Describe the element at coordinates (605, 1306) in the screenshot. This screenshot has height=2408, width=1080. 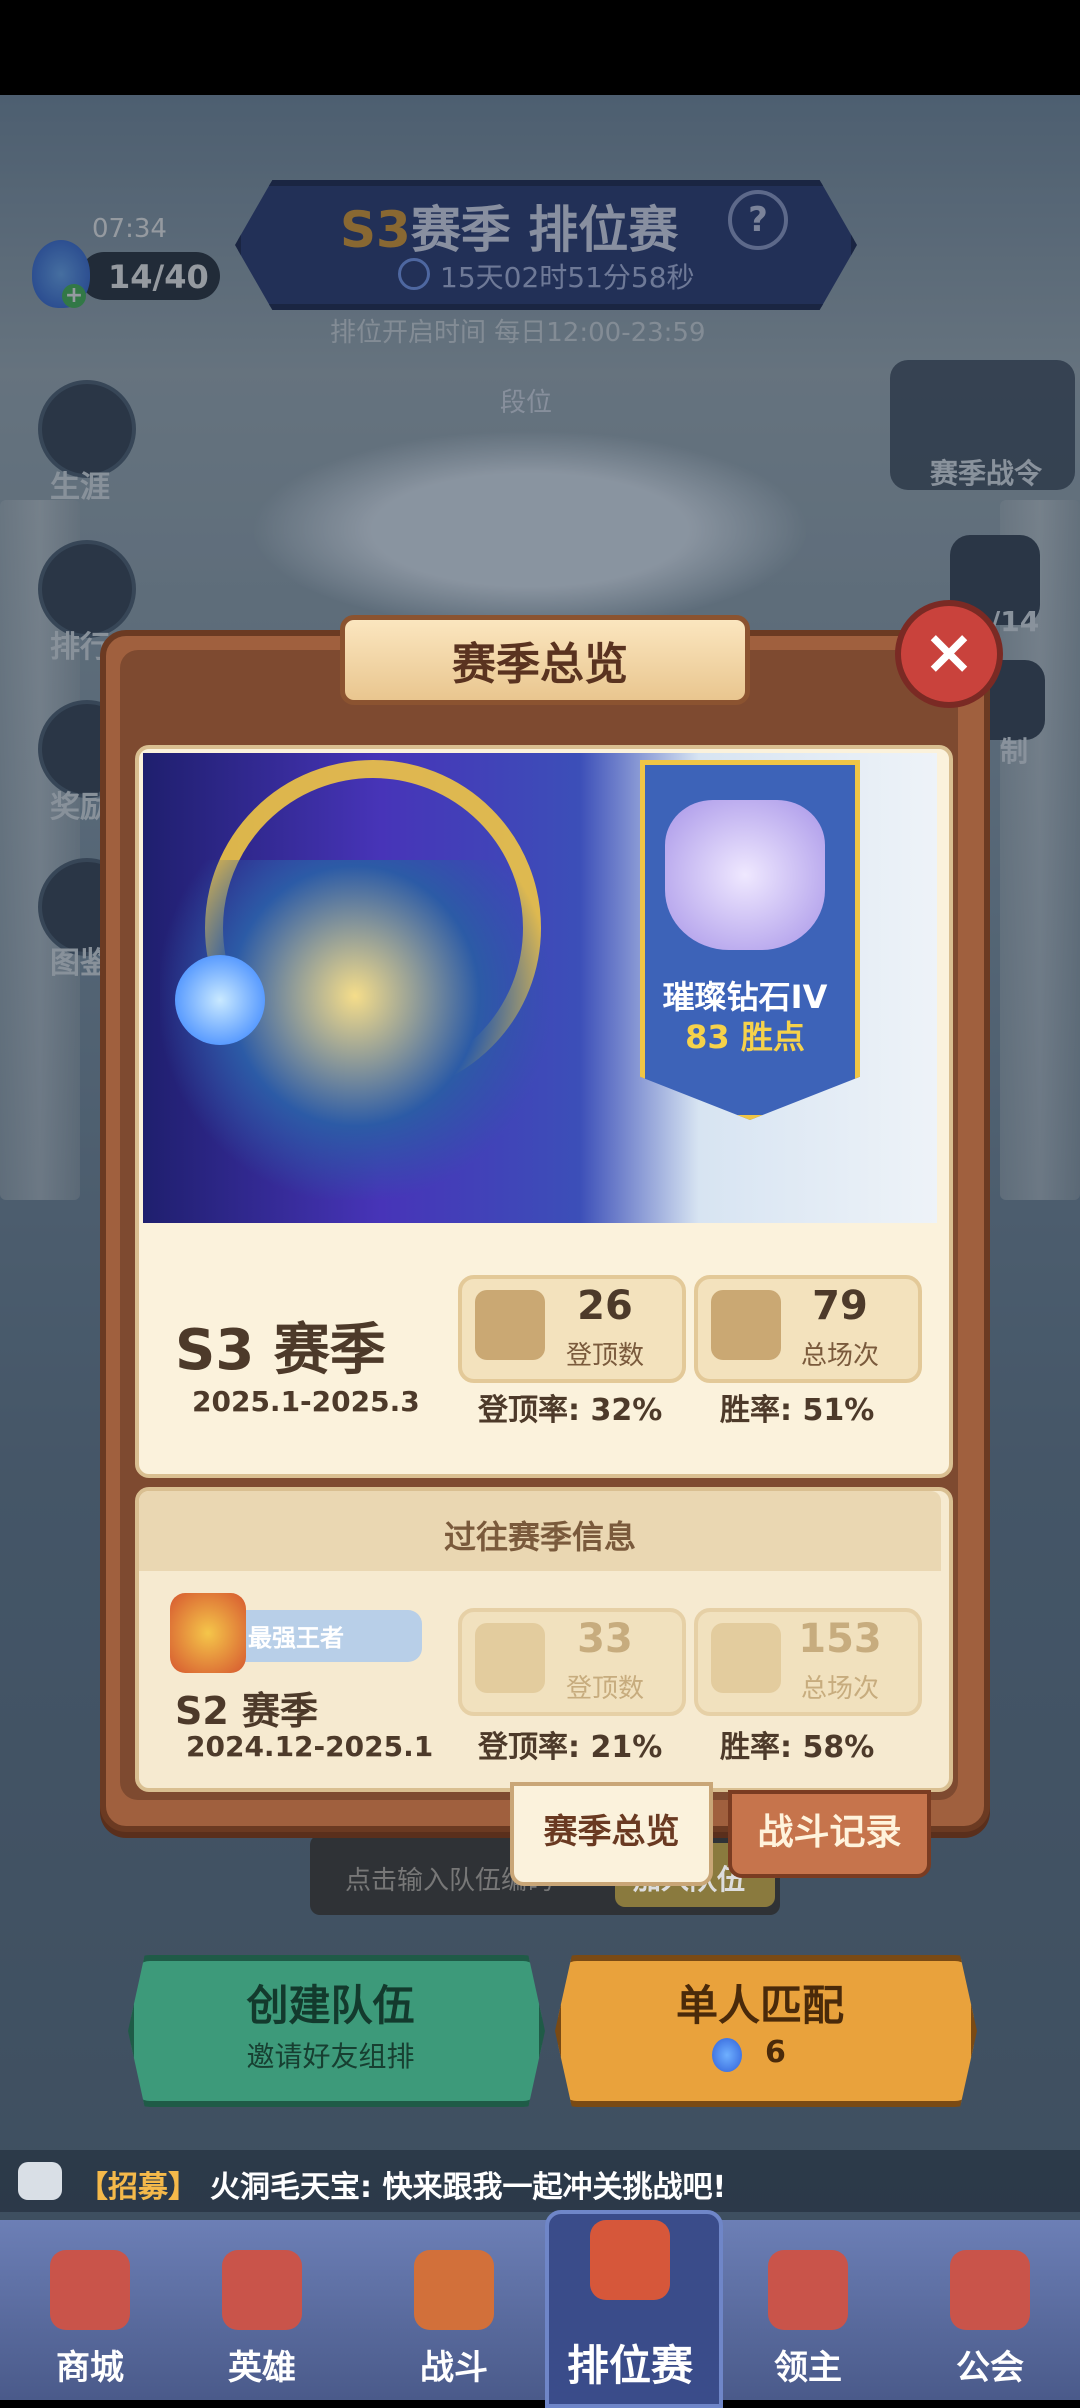
I see `tops-value: 26` at that location.